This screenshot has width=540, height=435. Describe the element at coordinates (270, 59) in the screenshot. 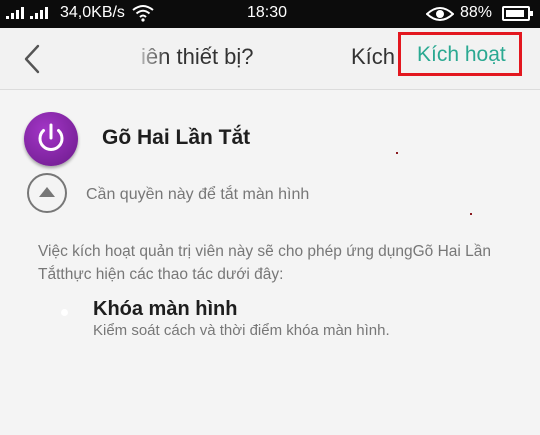

I see `header: iên thiết bị? Kích Kích hoạt` at that location.